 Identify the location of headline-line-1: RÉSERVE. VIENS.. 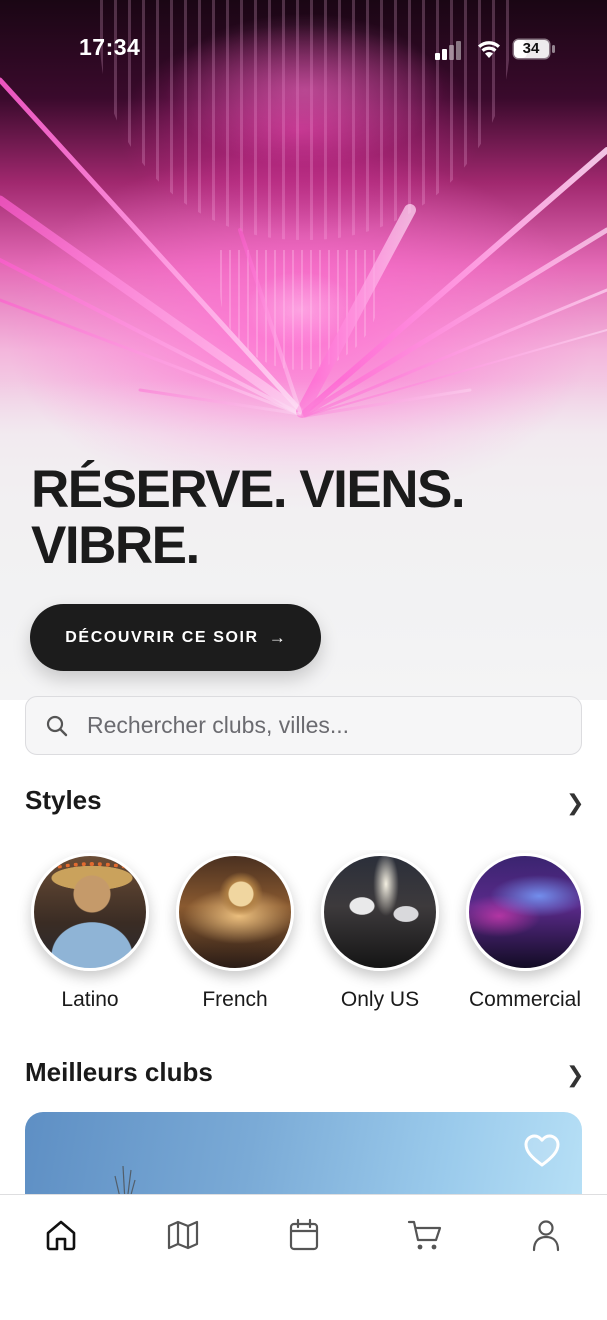
(248, 489).